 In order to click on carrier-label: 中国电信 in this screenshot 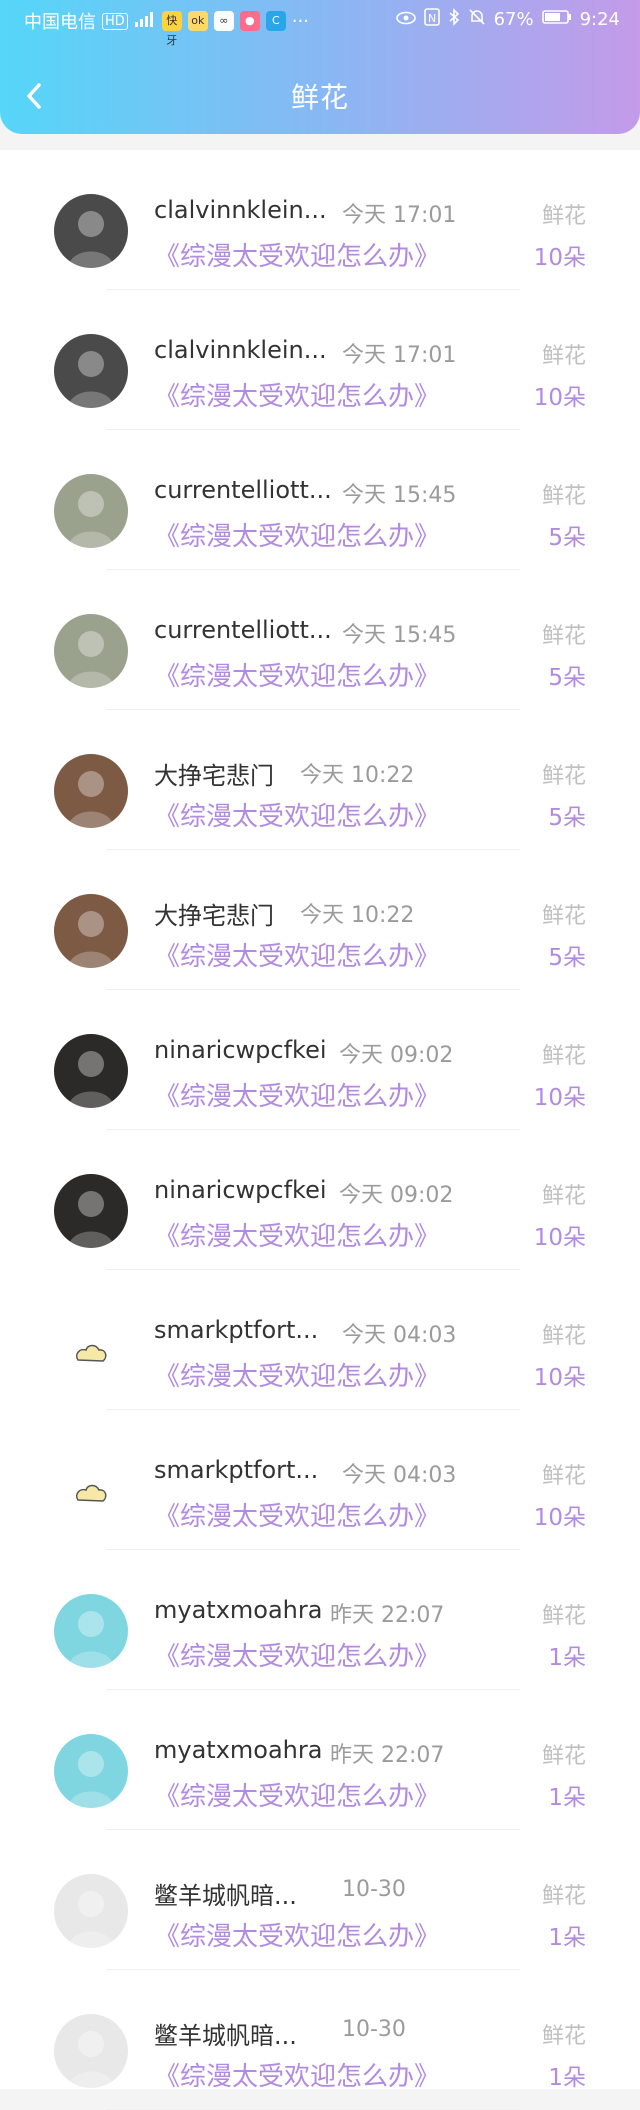, I will do `click(60, 22)`.